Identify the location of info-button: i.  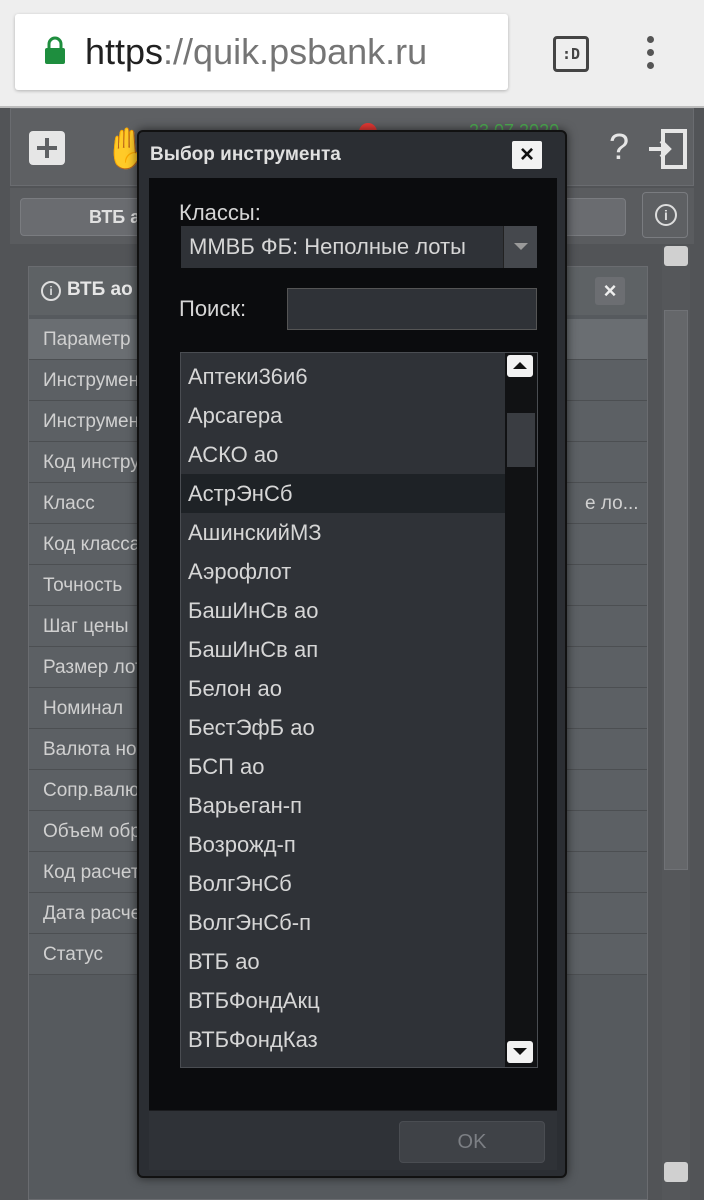
(665, 215).